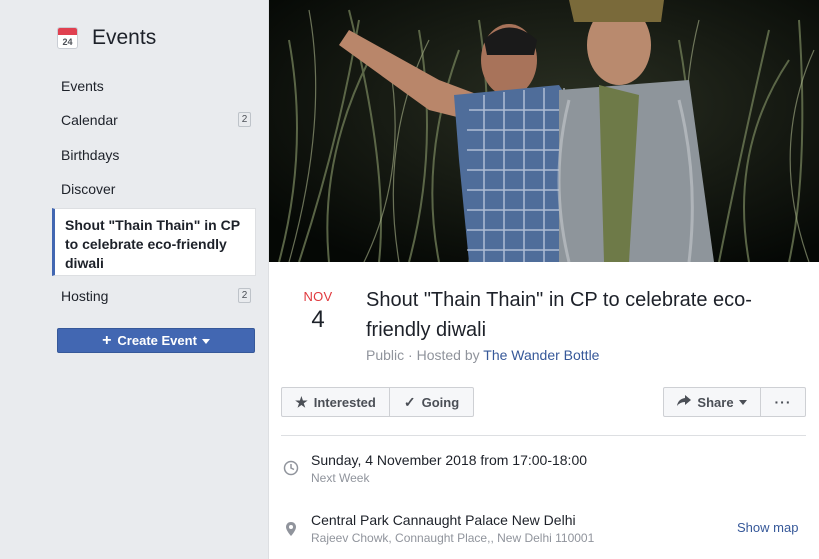 The image size is (819, 559). What do you see at coordinates (443, 520) in the screenshot?
I see `event-location: Central Park Cannaught Palace New Delhi` at bounding box center [443, 520].